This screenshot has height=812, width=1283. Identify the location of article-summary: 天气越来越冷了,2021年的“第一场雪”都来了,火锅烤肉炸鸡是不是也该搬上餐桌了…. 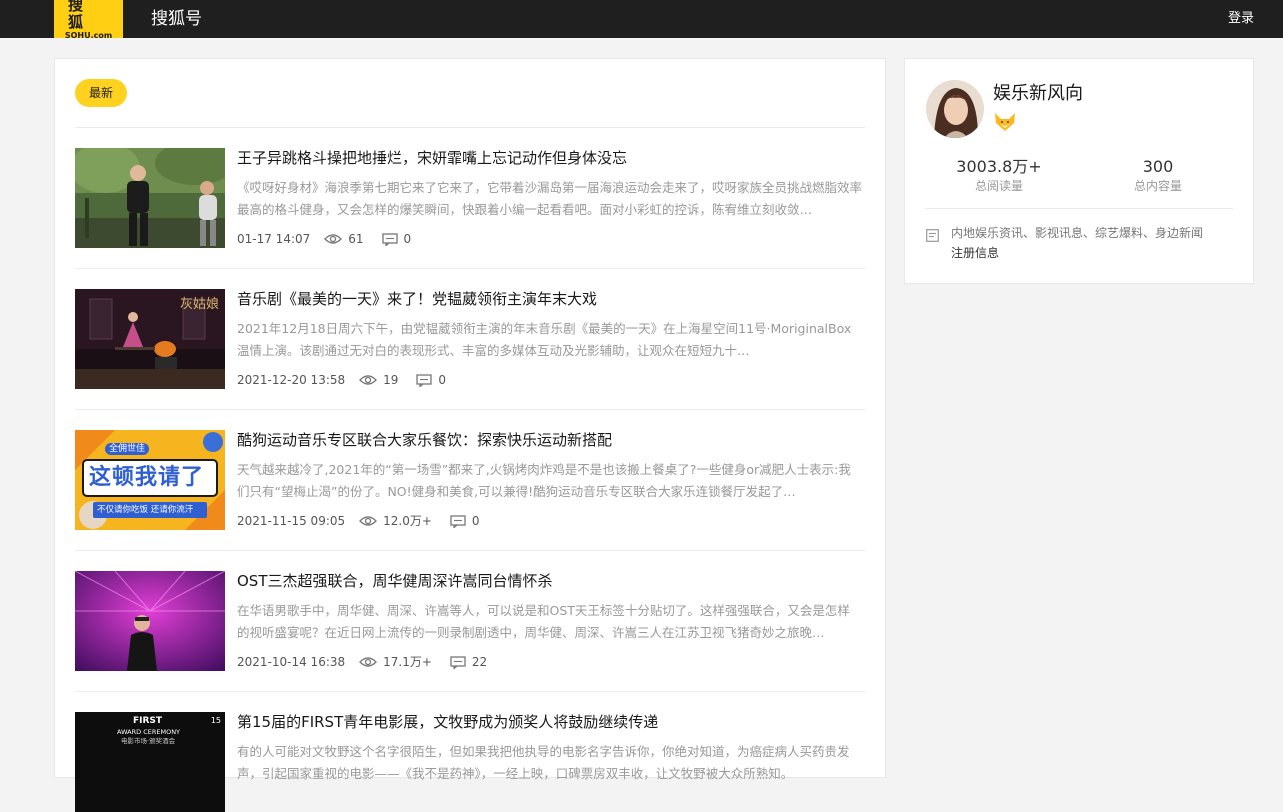
(544, 480).